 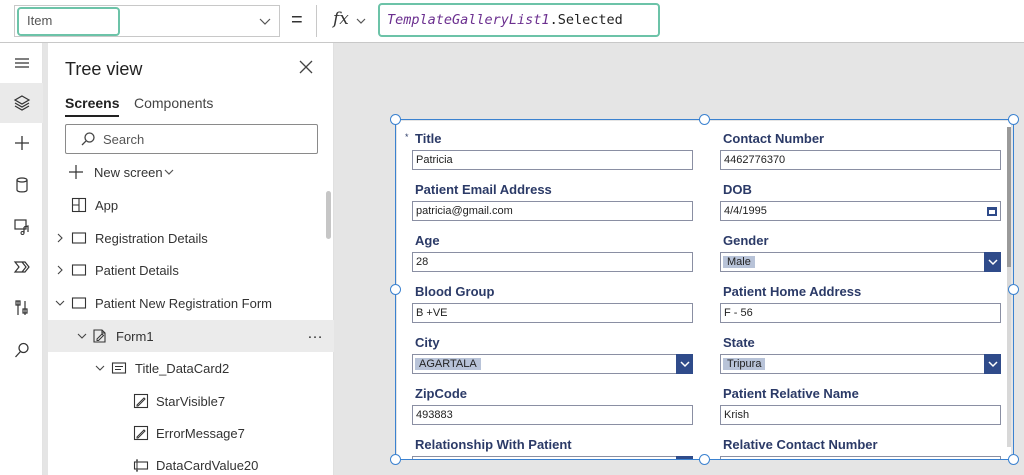 I want to click on formula-bar: Item = fx TemplateGalleryList1.Selected, so click(x=512, y=21).